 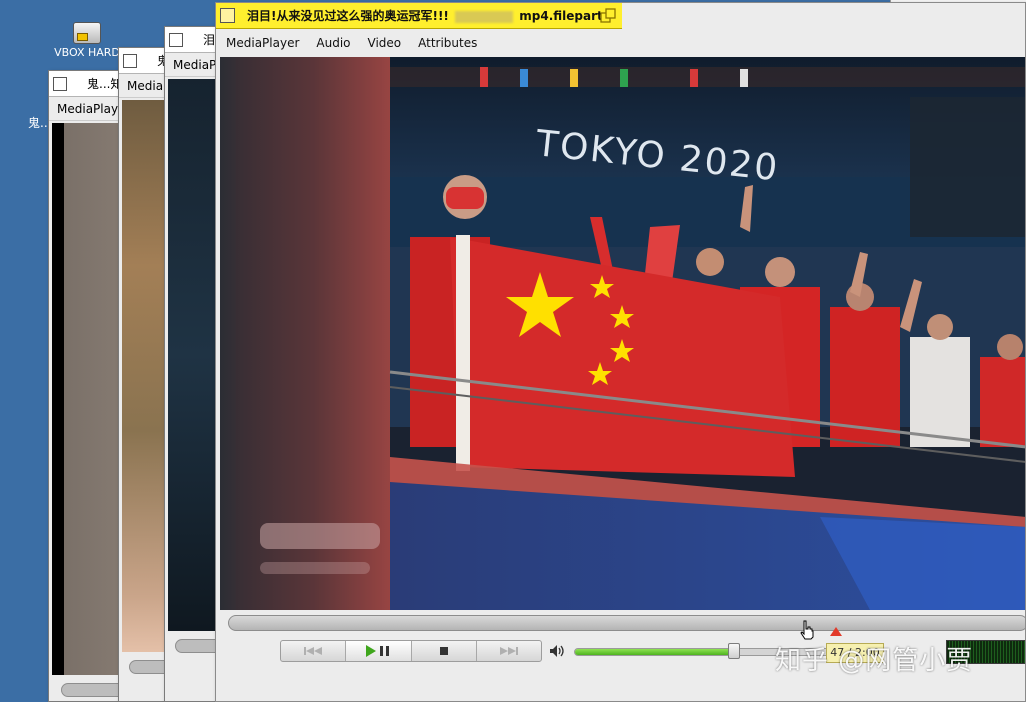 I want to click on window-title-suffix: mp4.filepart, so click(x=561, y=16).